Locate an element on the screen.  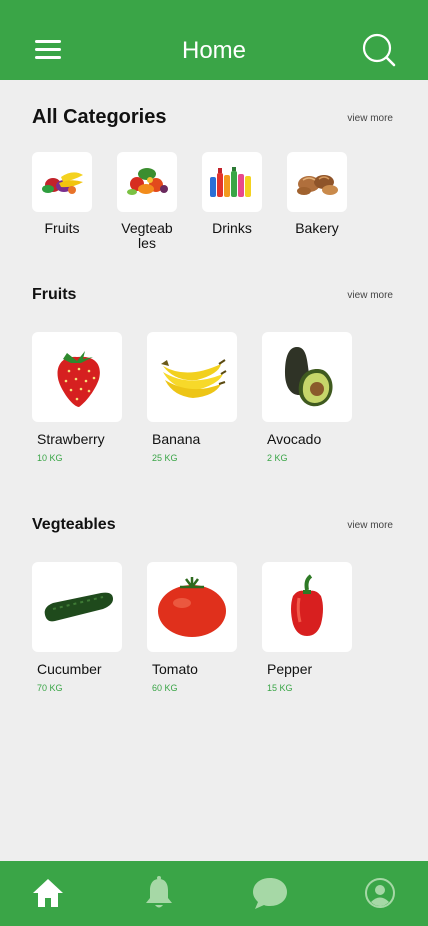
category-fruits: Fruits is located at coordinates (62, 194).